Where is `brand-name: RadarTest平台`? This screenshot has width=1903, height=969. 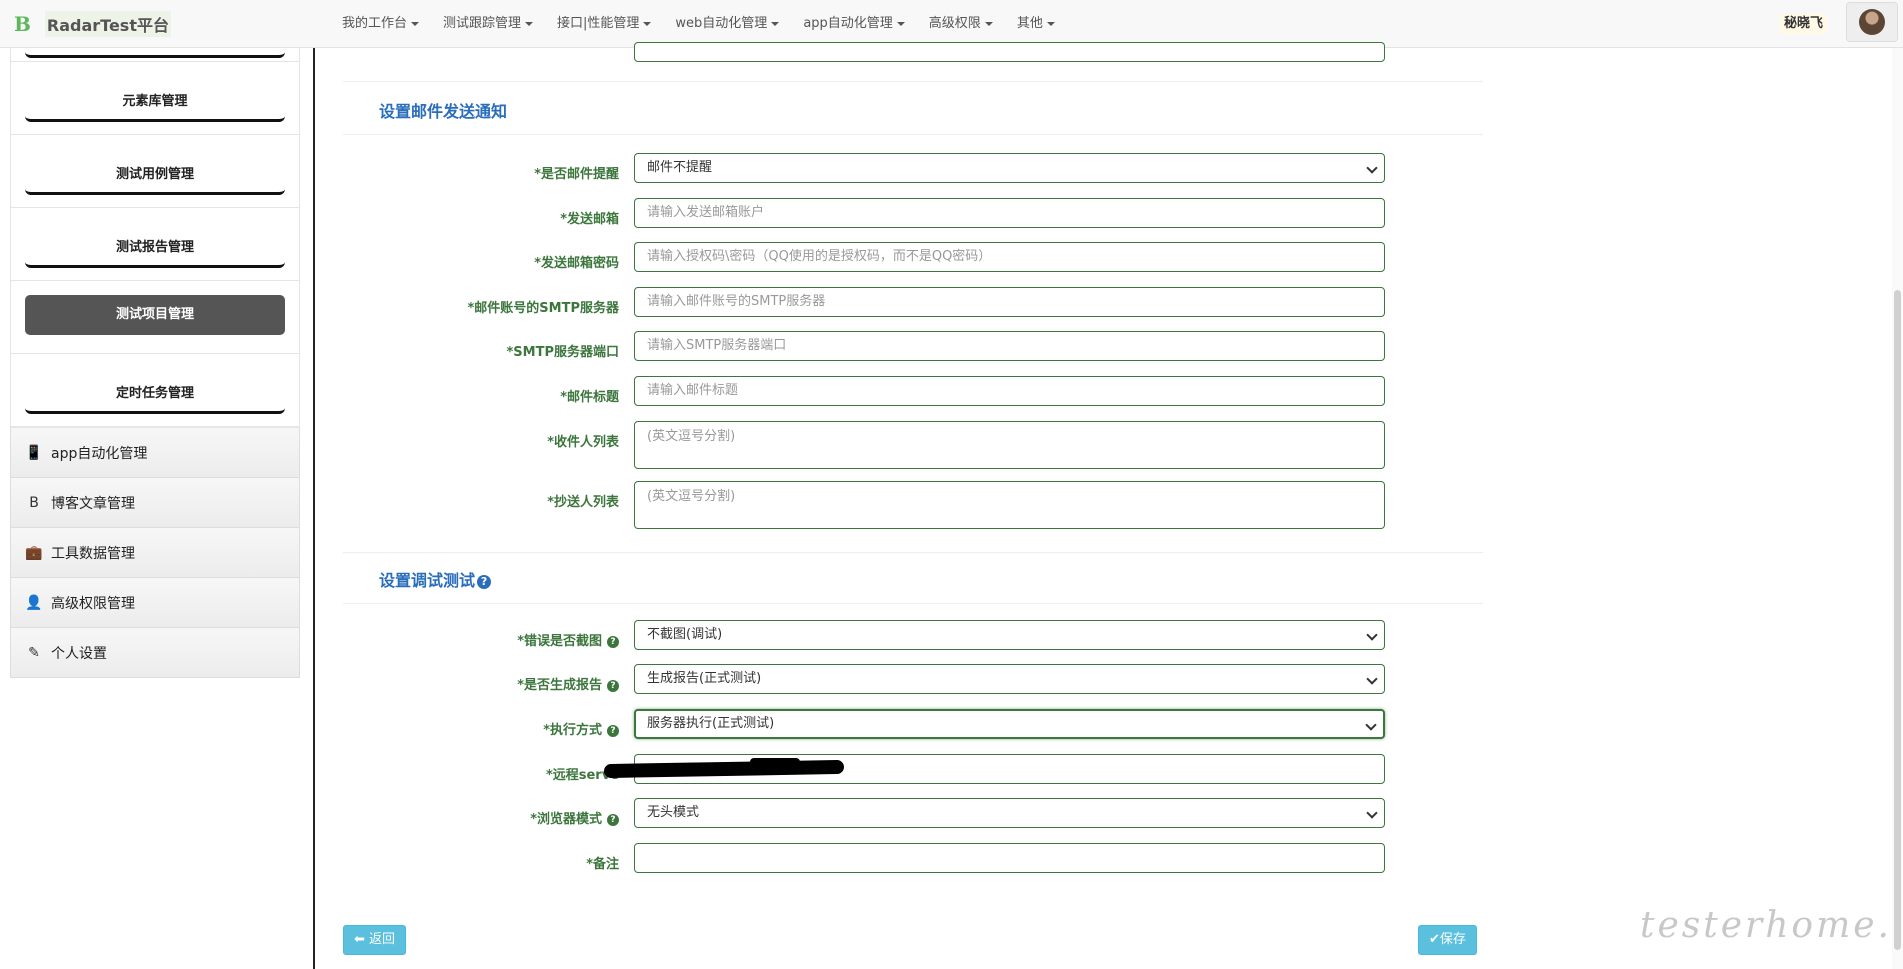 brand-name: RadarTest平台 is located at coordinates (107, 24).